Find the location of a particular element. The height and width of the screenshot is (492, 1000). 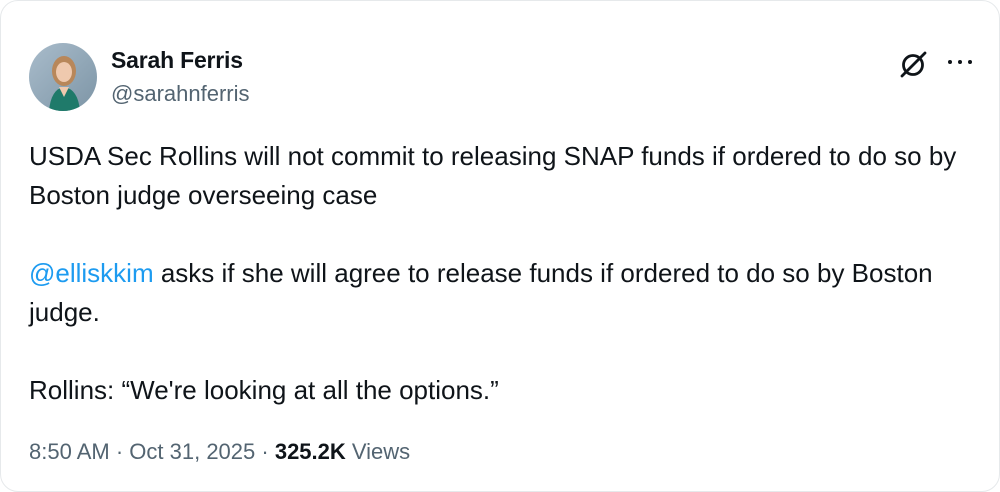

more-options-icon is located at coordinates (960, 62).